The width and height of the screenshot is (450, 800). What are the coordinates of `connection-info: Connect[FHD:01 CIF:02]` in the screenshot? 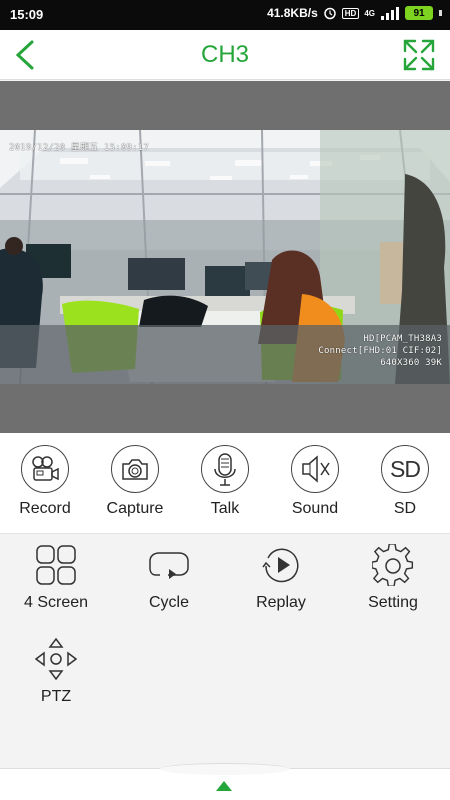 It's located at (380, 351).